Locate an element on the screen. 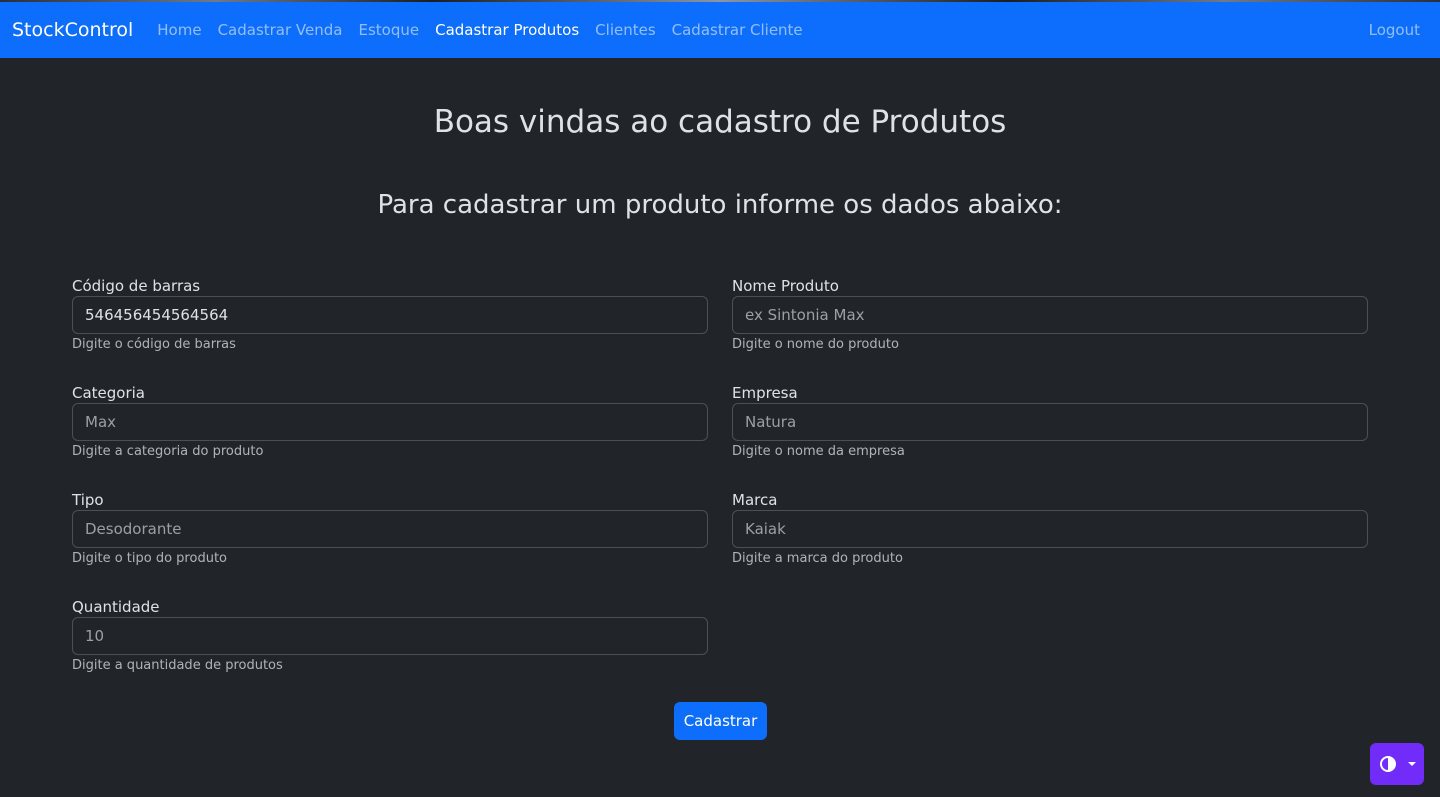 This screenshot has height=797, width=1440. categoria-input is located at coordinates (390, 422).